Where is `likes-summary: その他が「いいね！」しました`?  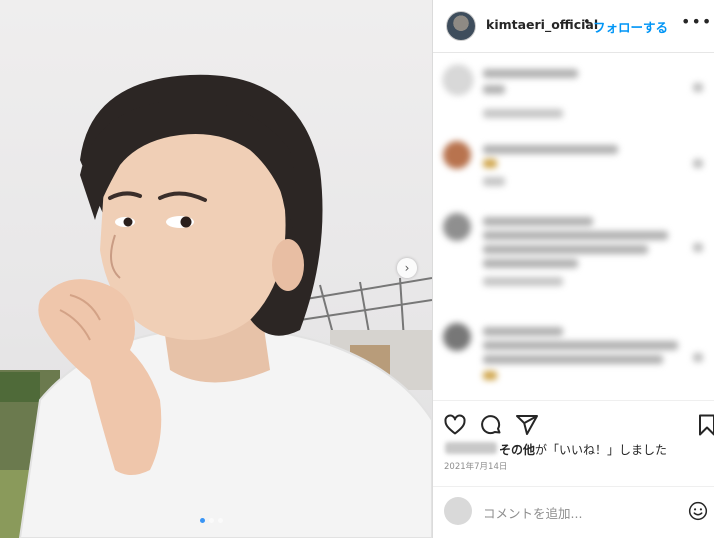
likes-summary: その他が「いいね！」しました is located at coordinates (583, 449).